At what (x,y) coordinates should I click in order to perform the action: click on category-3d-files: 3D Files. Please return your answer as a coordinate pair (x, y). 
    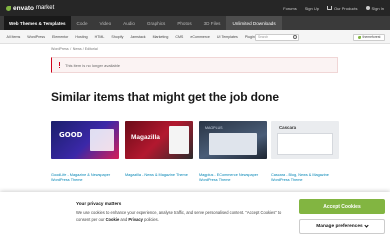
    Looking at the image, I should click on (212, 23).